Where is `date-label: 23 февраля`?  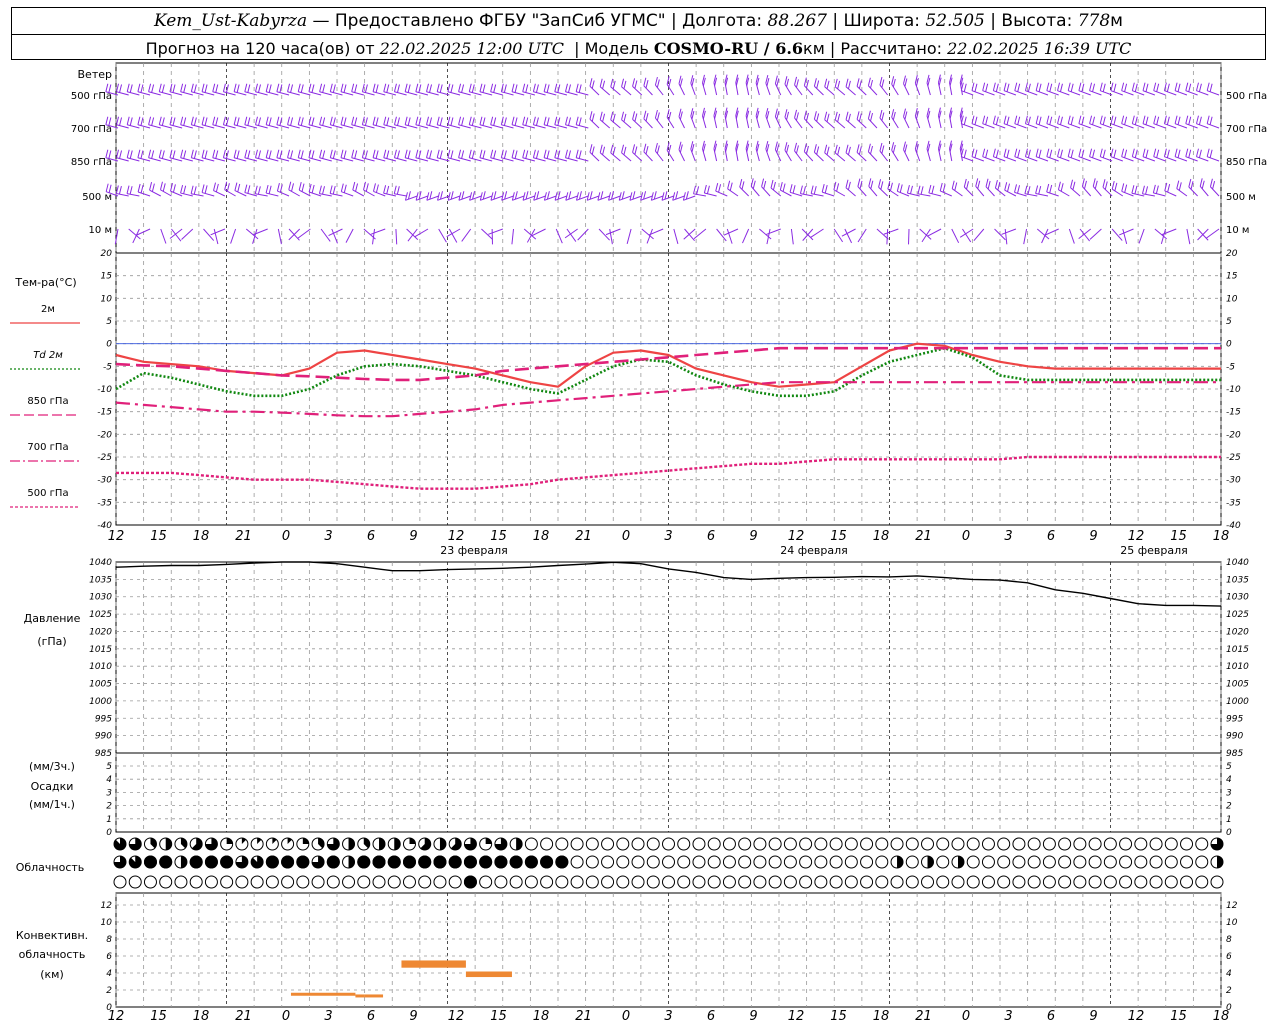 date-label: 23 февраля is located at coordinates (474, 550).